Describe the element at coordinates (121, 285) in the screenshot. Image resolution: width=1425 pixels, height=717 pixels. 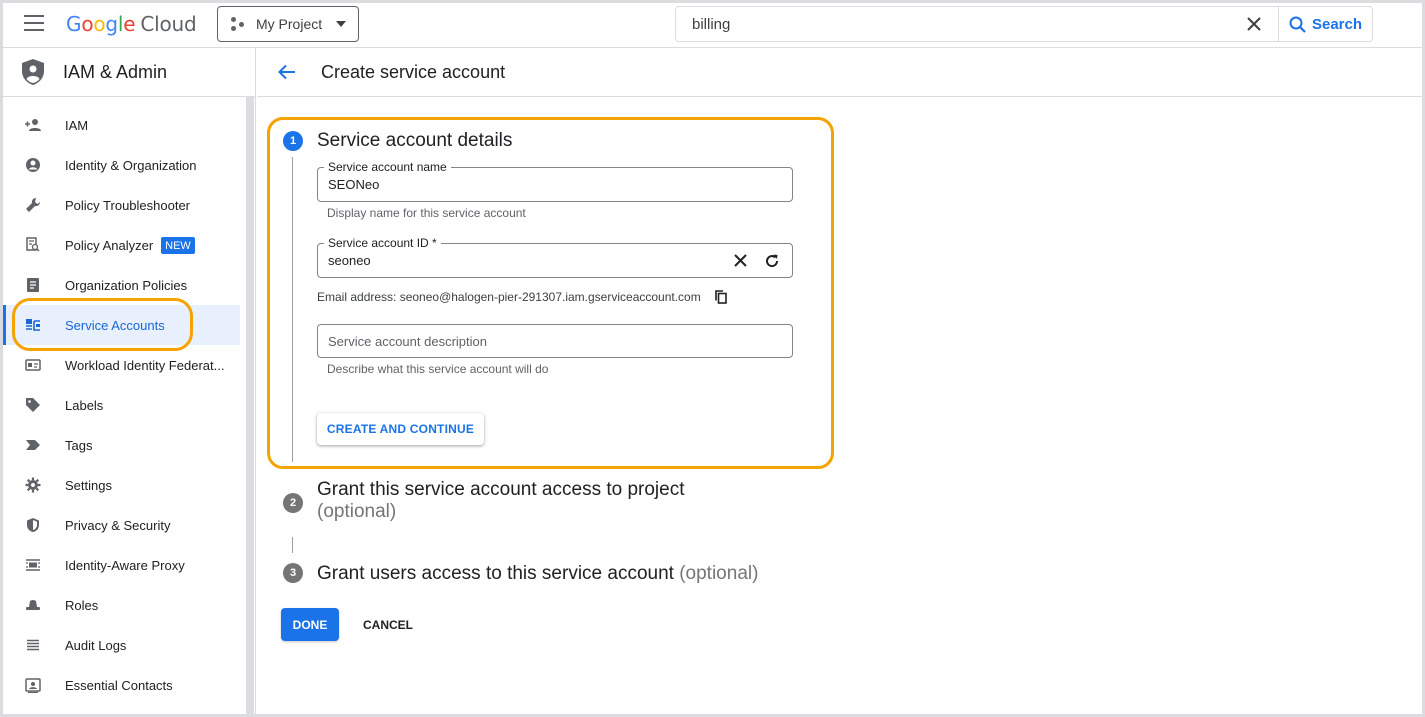
I see `sidebar-item-organization-policies: Organization Policies` at that location.